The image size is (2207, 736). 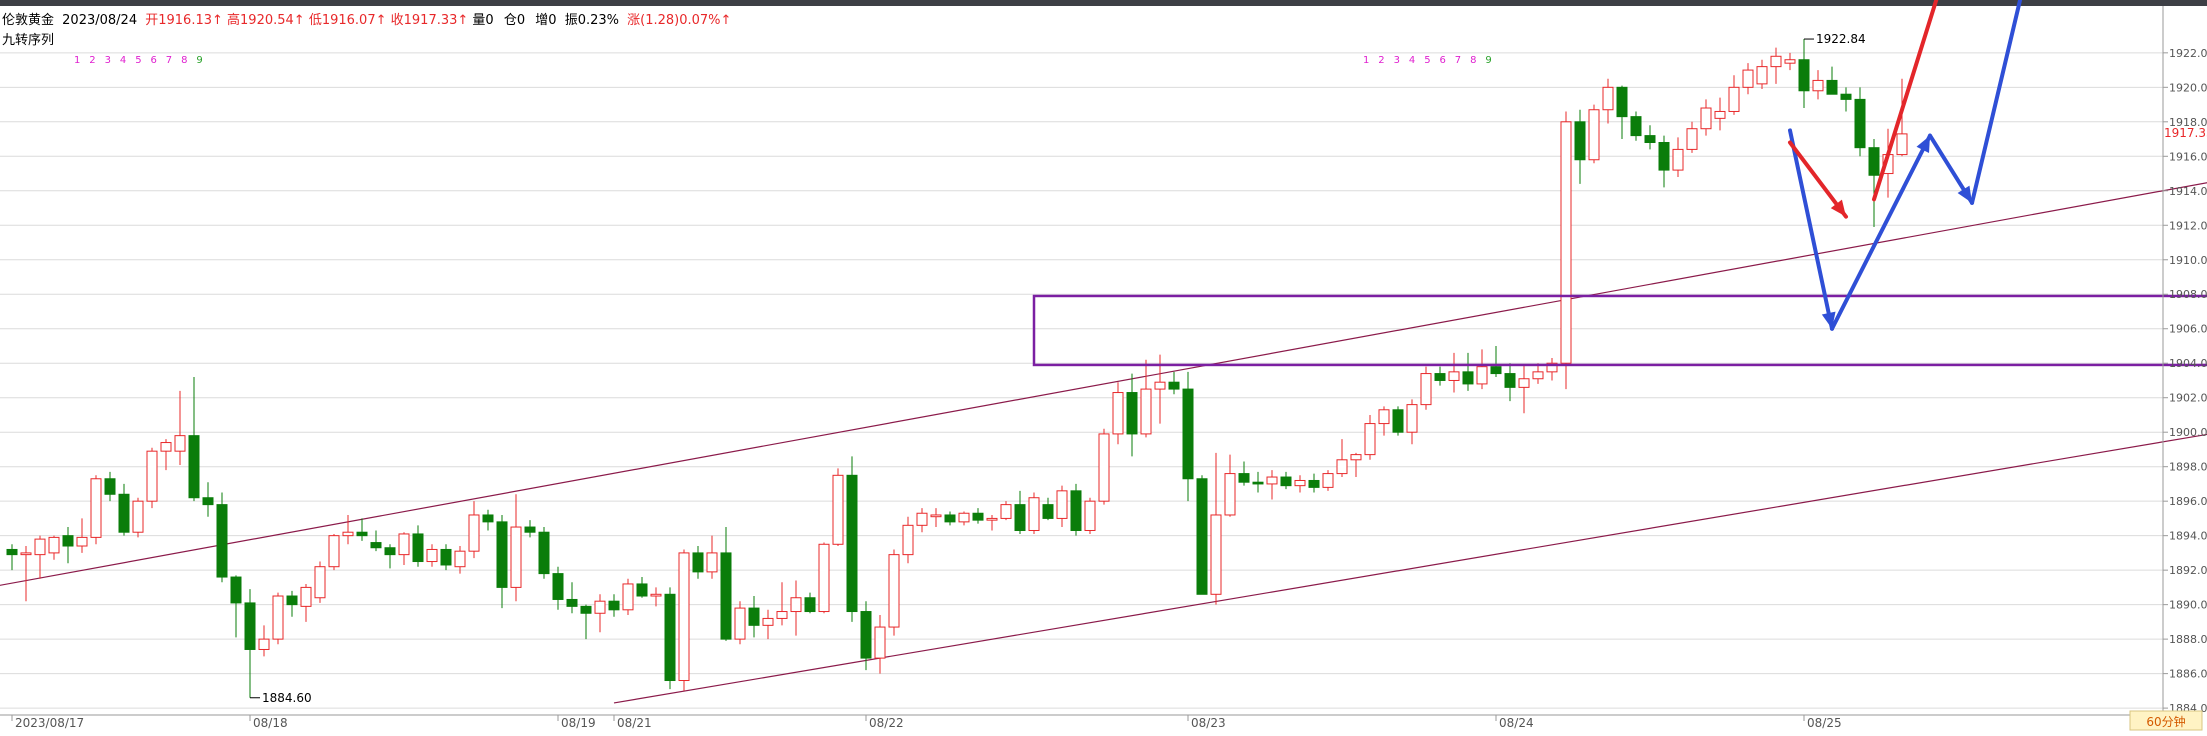 I want to click on high-value: 高1920.54↑, so click(x=266, y=20).